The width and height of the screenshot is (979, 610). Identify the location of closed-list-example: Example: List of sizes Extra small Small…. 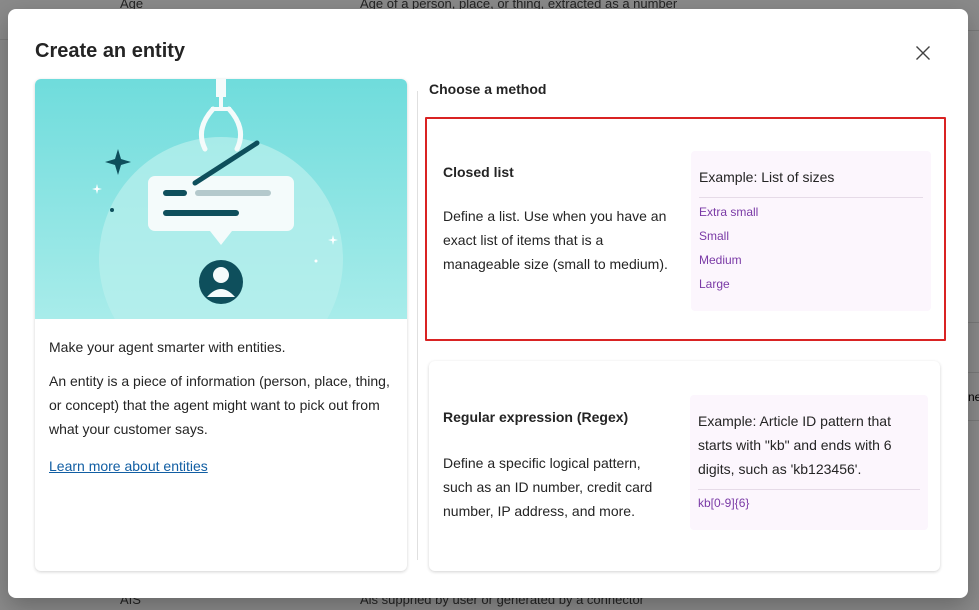
(811, 231).